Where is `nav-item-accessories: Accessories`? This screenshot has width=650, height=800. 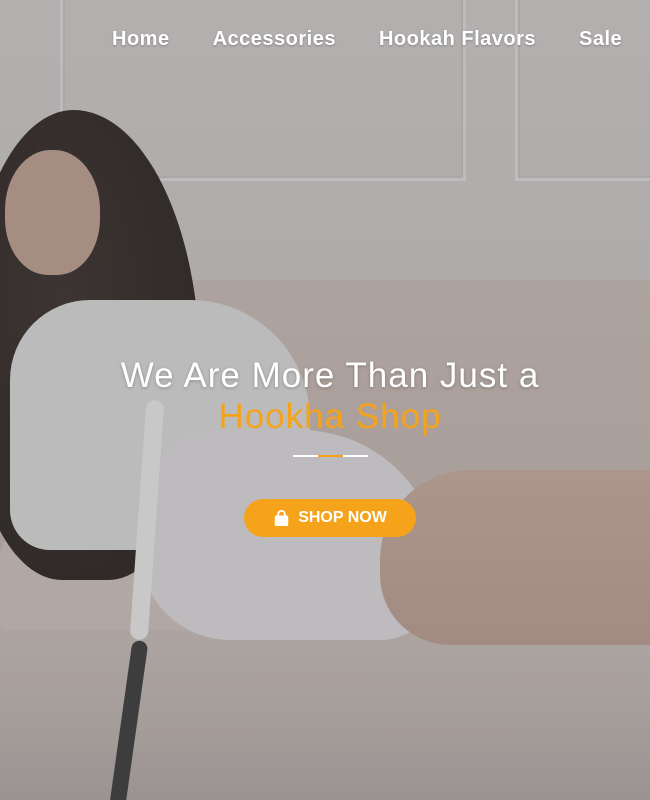
nav-item-accessories: Accessories is located at coordinates (274, 39).